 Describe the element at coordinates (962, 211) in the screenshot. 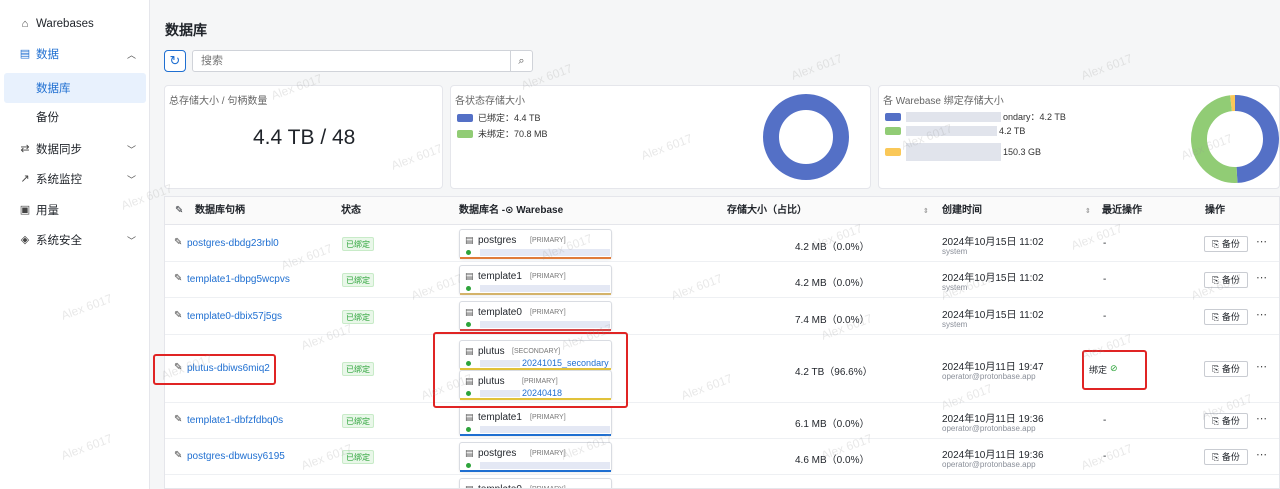

I see `header-created: 创建时间` at that location.